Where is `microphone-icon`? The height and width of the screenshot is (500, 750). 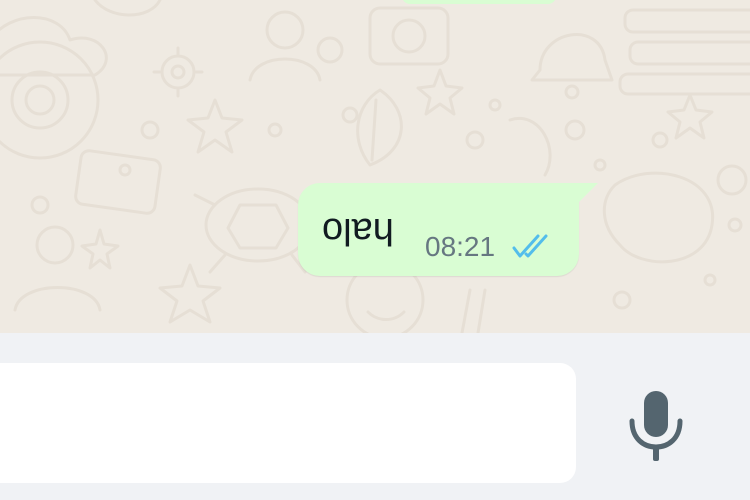 microphone-icon is located at coordinates (656, 426).